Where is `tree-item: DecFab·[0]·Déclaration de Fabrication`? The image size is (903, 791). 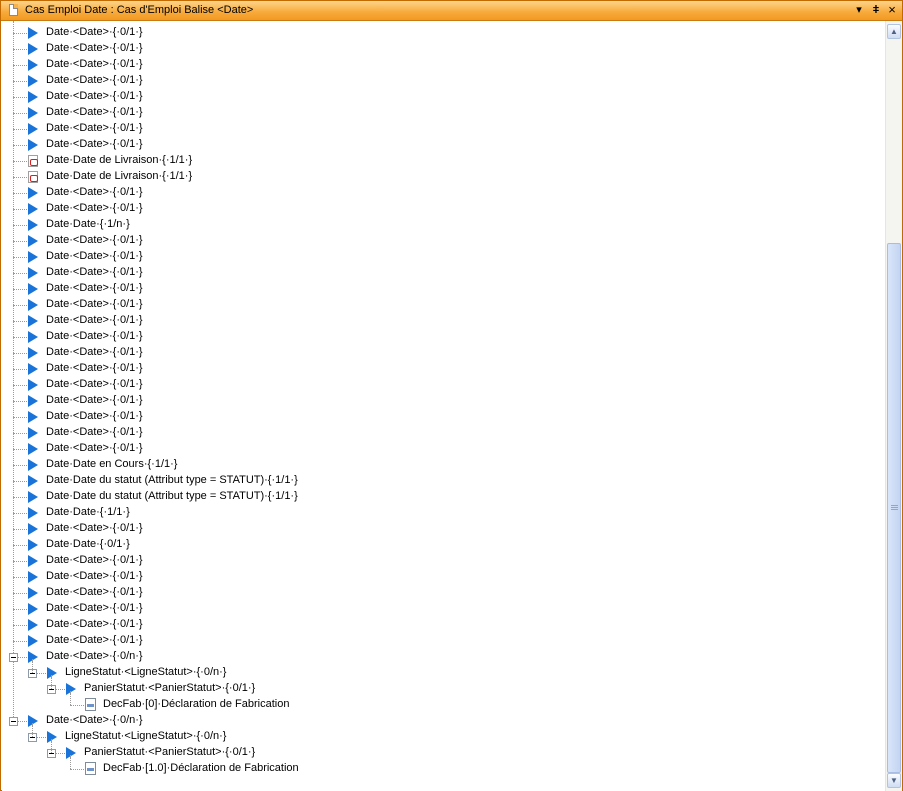
tree-item: DecFab·[0]·Déclaration de Fabrication is located at coordinates (442, 702).